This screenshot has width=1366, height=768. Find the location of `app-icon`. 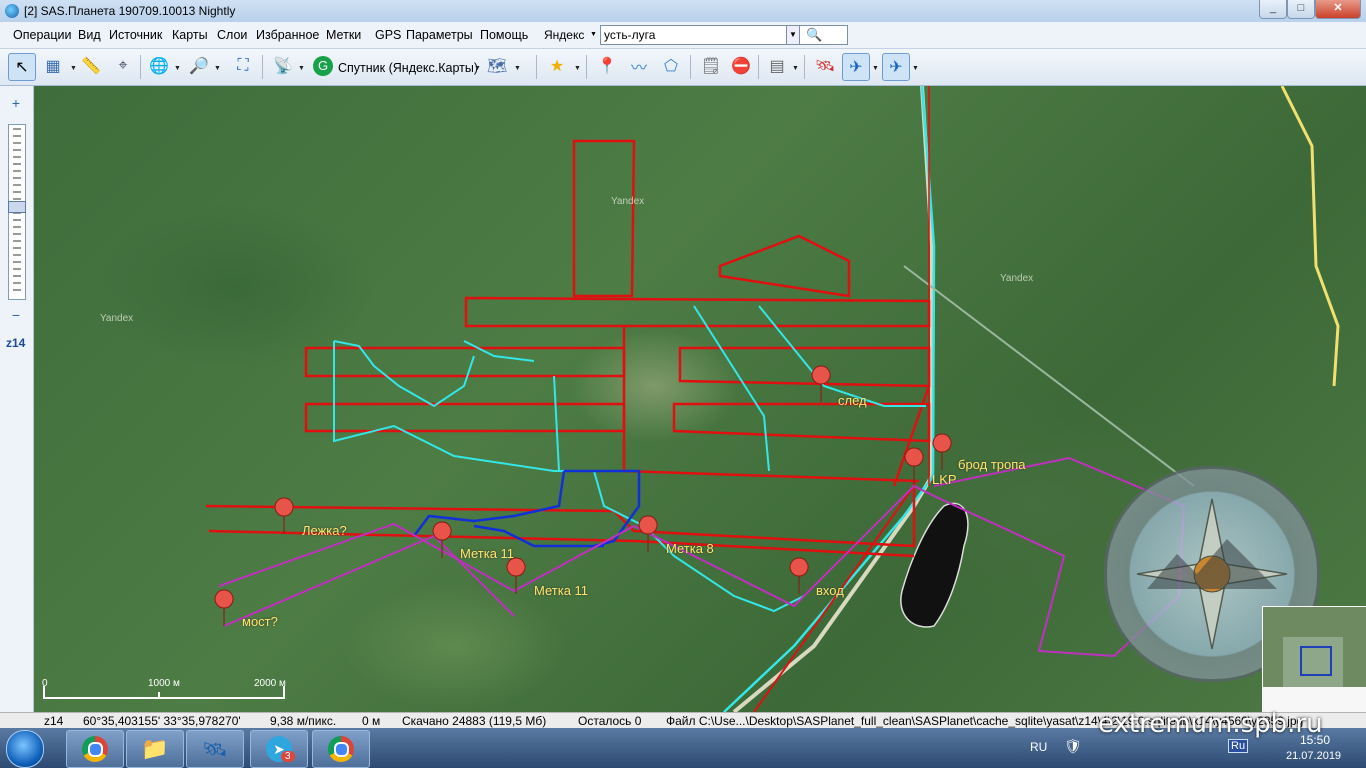

app-icon is located at coordinates (12, 11).